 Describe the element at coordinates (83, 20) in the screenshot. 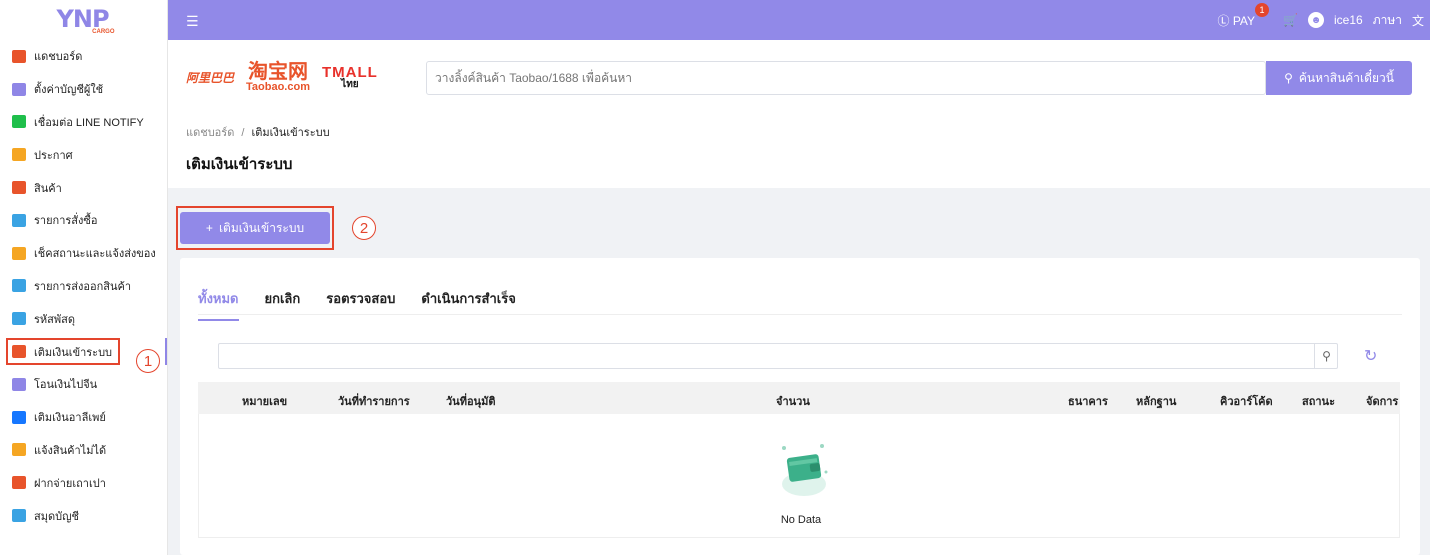

I see `logo: YNP CARGO` at that location.